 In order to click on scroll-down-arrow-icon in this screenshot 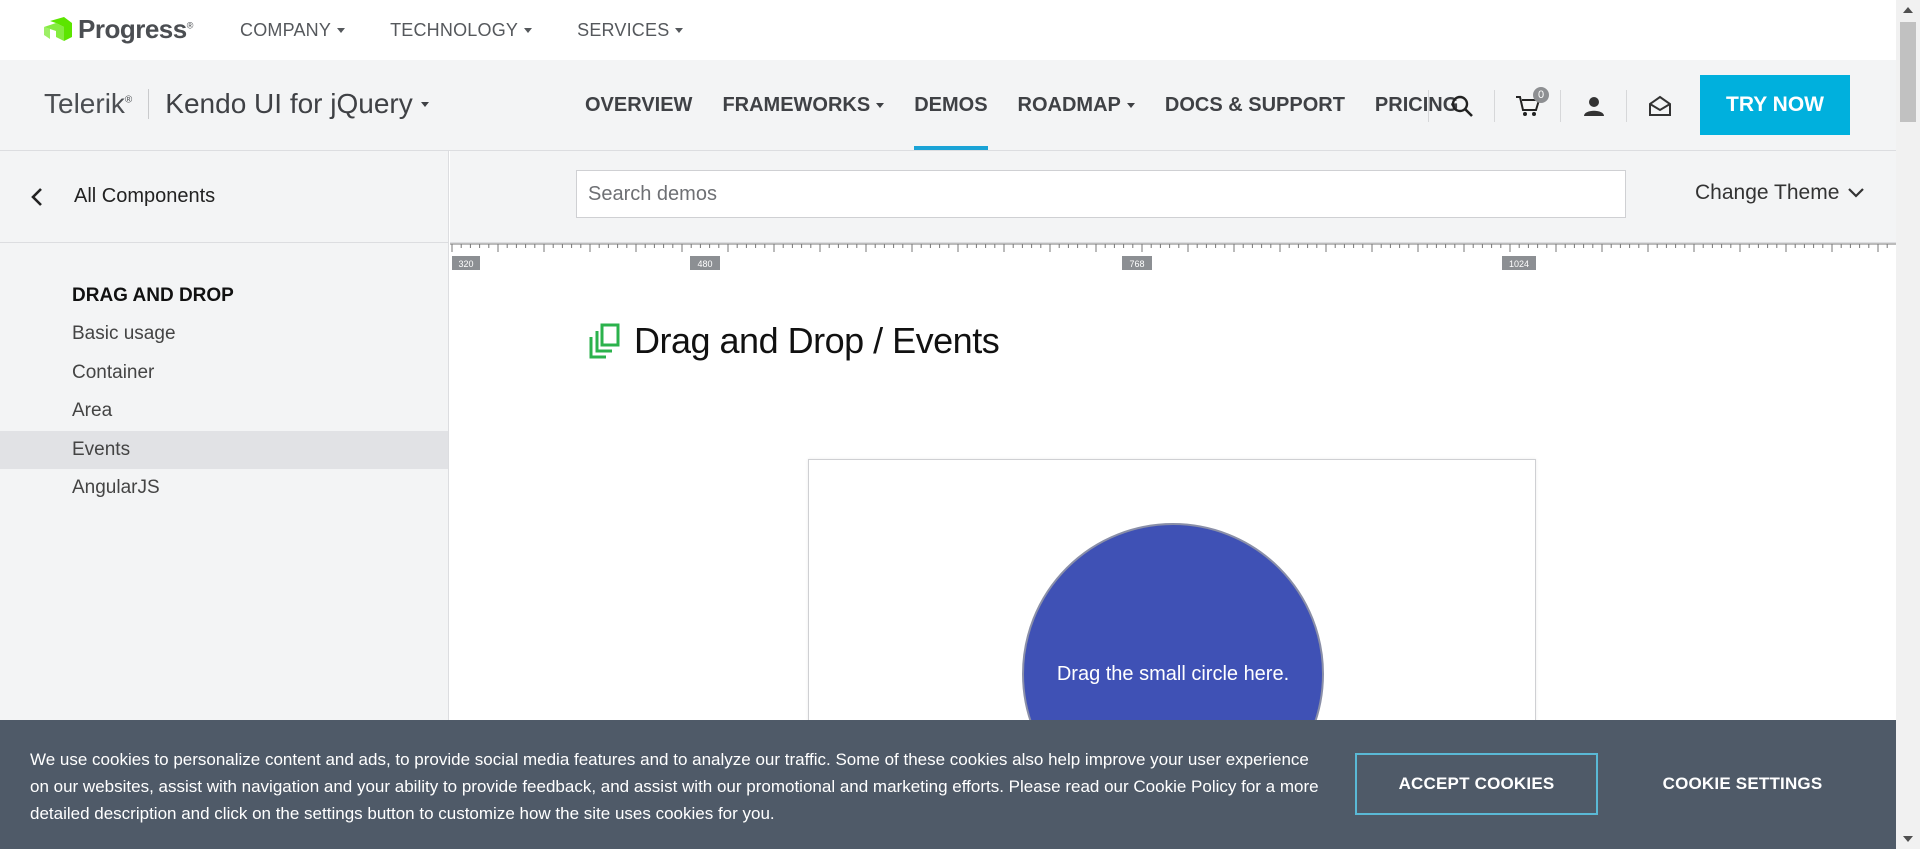, I will do `click(1908, 839)`.